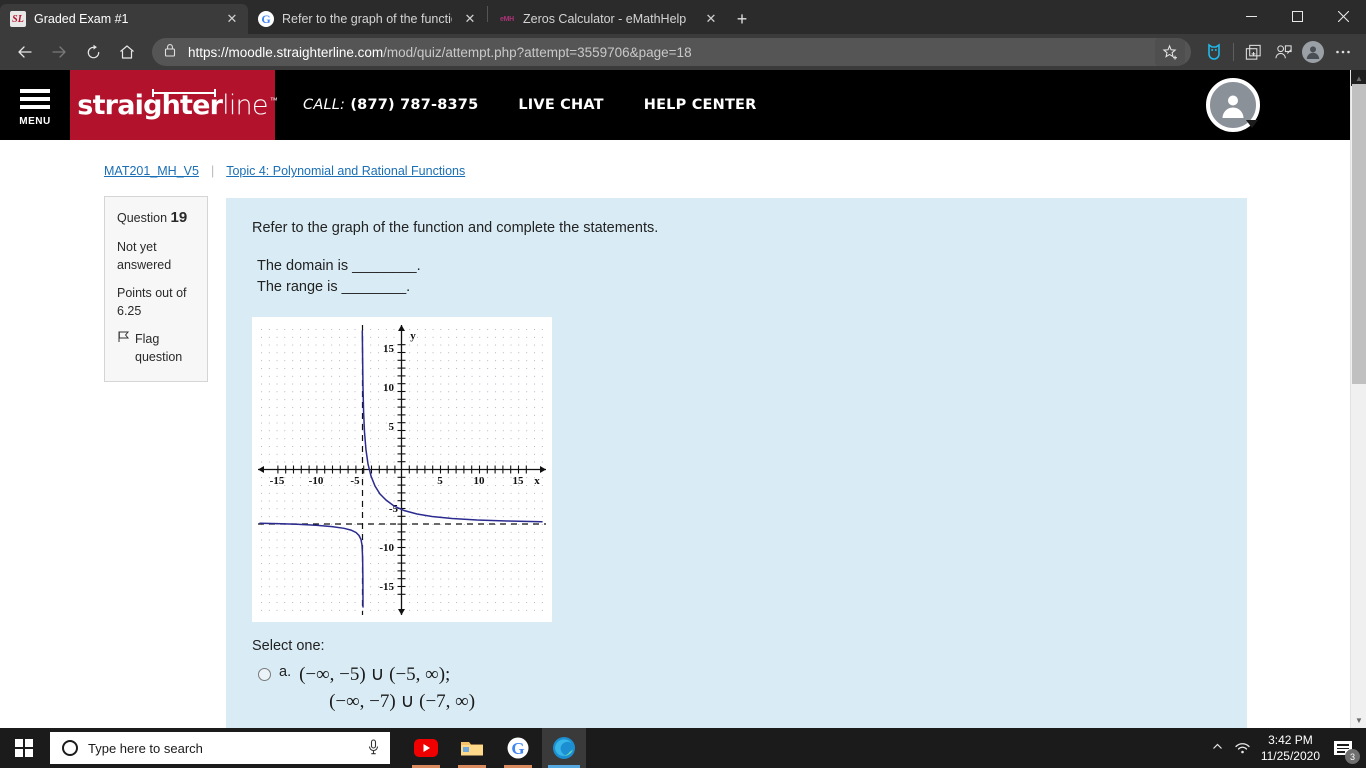  Describe the element at coordinates (184, 92) in the screenshot. I see `logo-overline-decoration` at that location.